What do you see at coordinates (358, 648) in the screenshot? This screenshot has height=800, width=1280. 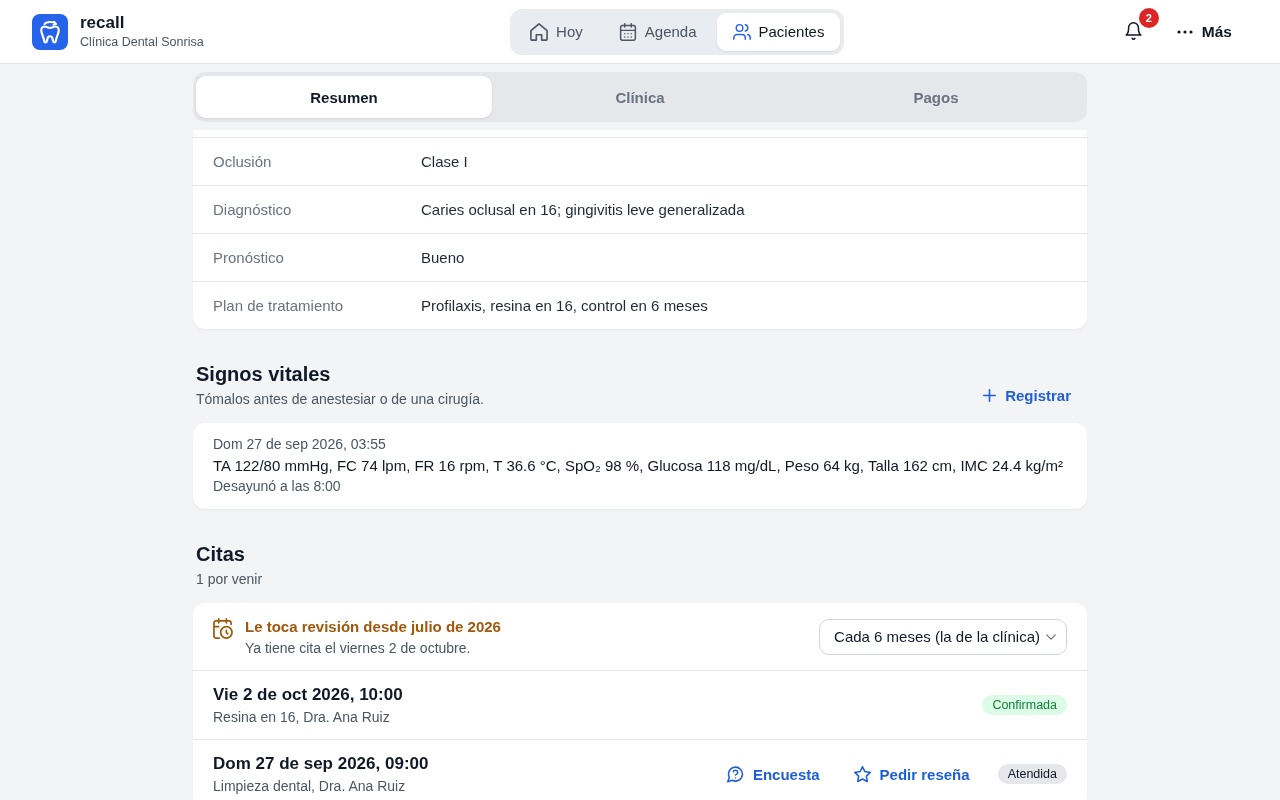 I see `recall-detail: Ya tiene cita el viernes 2 de octubre.` at bounding box center [358, 648].